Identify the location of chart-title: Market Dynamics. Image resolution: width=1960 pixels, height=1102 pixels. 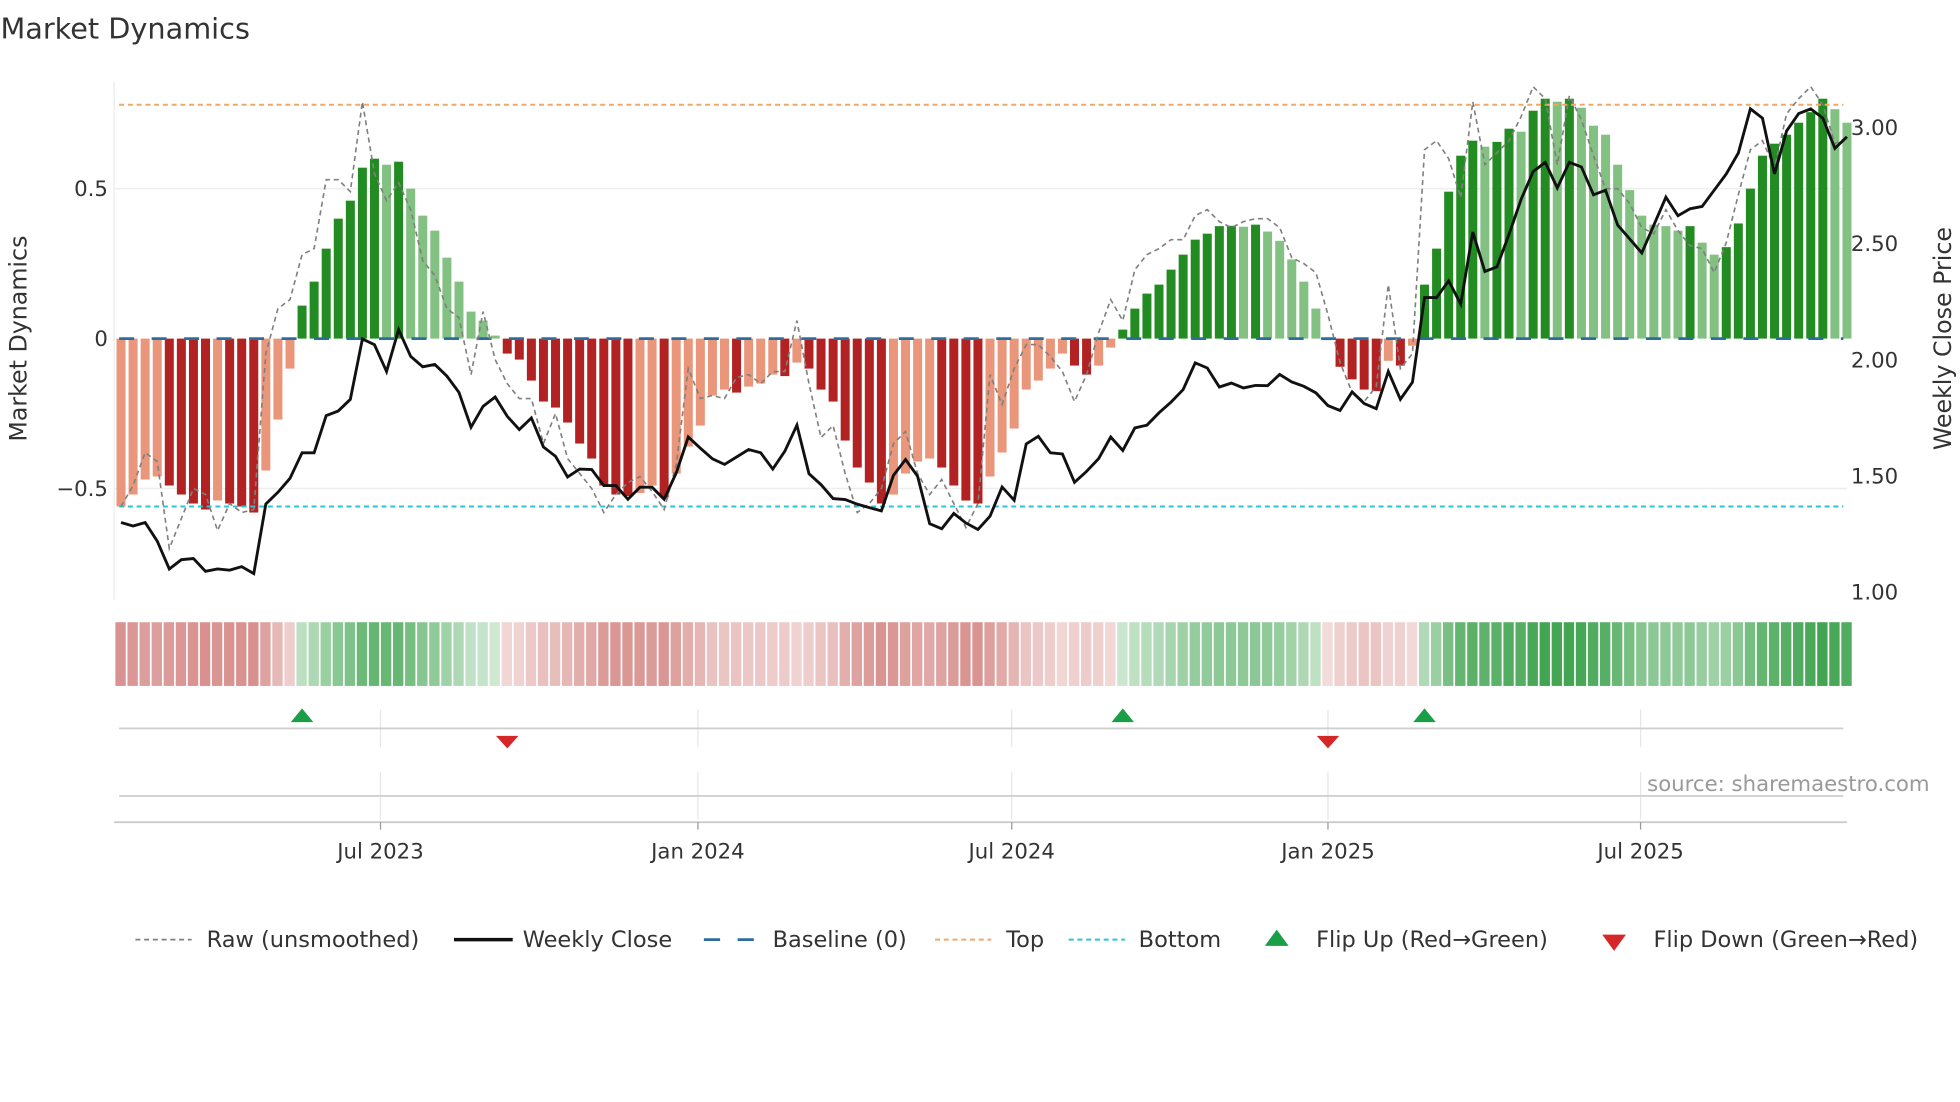
(124, 29).